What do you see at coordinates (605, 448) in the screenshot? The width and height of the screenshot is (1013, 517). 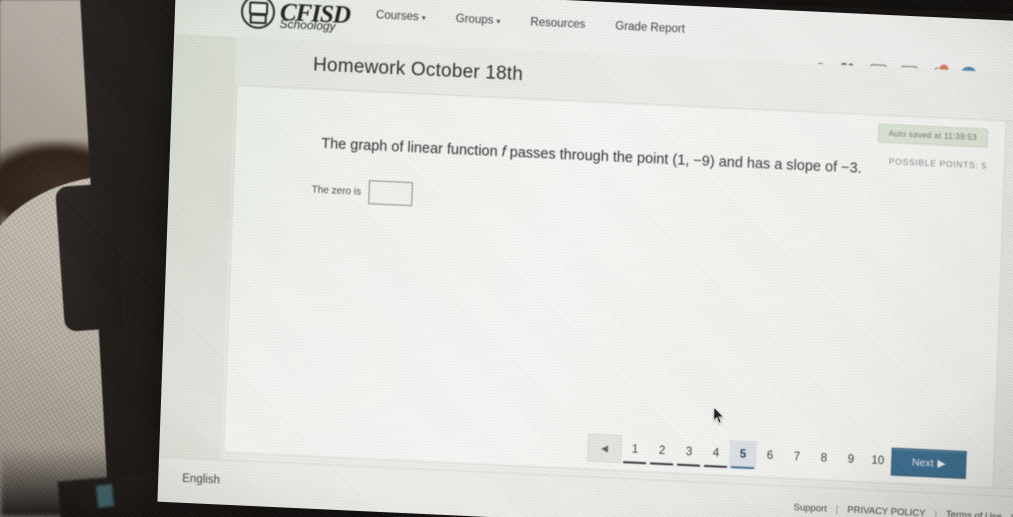 I see `pagination-prev-button: ◀` at bounding box center [605, 448].